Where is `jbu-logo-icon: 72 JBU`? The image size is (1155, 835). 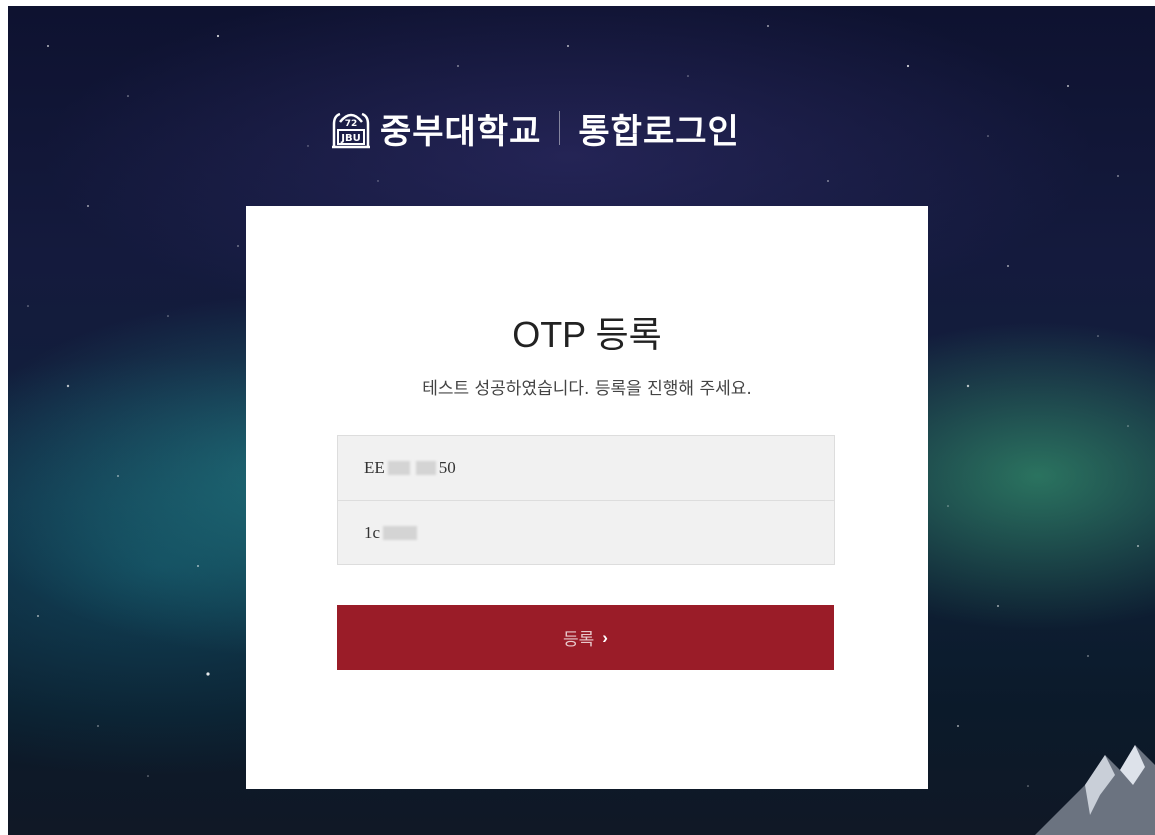
jbu-logo-icon: 72 JBU is located at coordinates (351, 130).